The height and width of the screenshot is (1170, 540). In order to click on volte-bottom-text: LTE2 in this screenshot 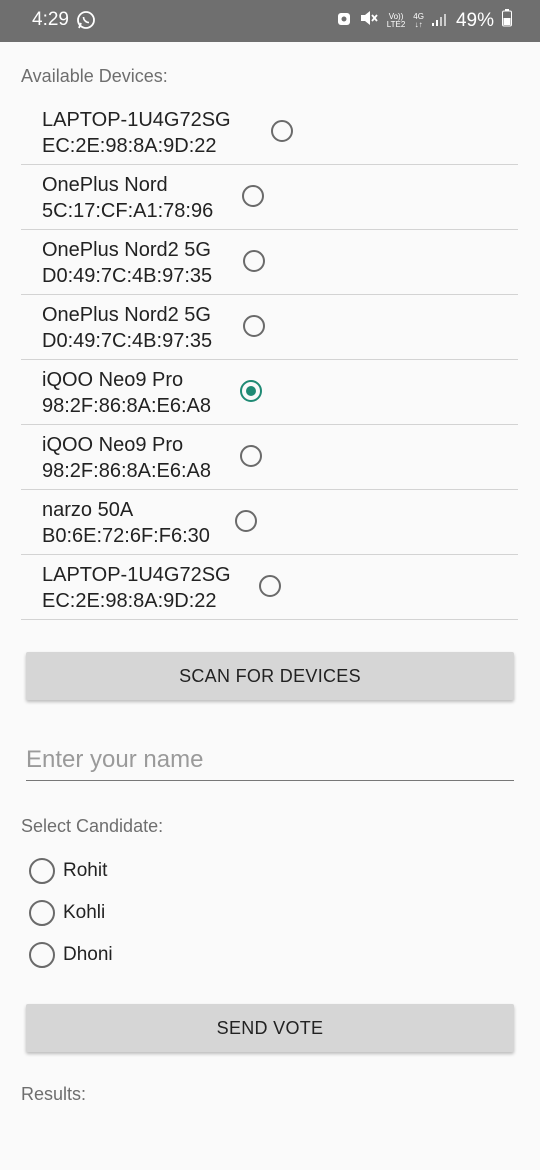, I will do `click(396, 24)`.